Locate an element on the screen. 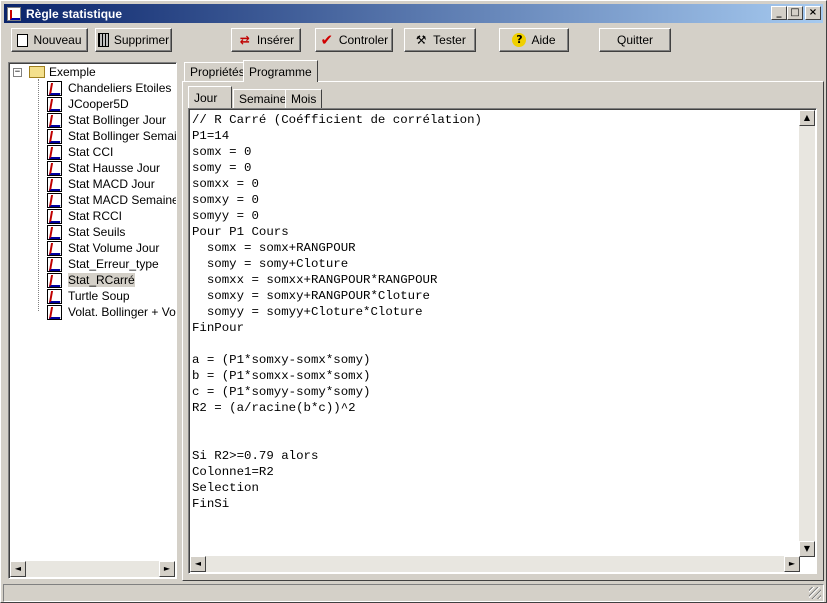  help-icon: ? is located at coordinates (519, 40).